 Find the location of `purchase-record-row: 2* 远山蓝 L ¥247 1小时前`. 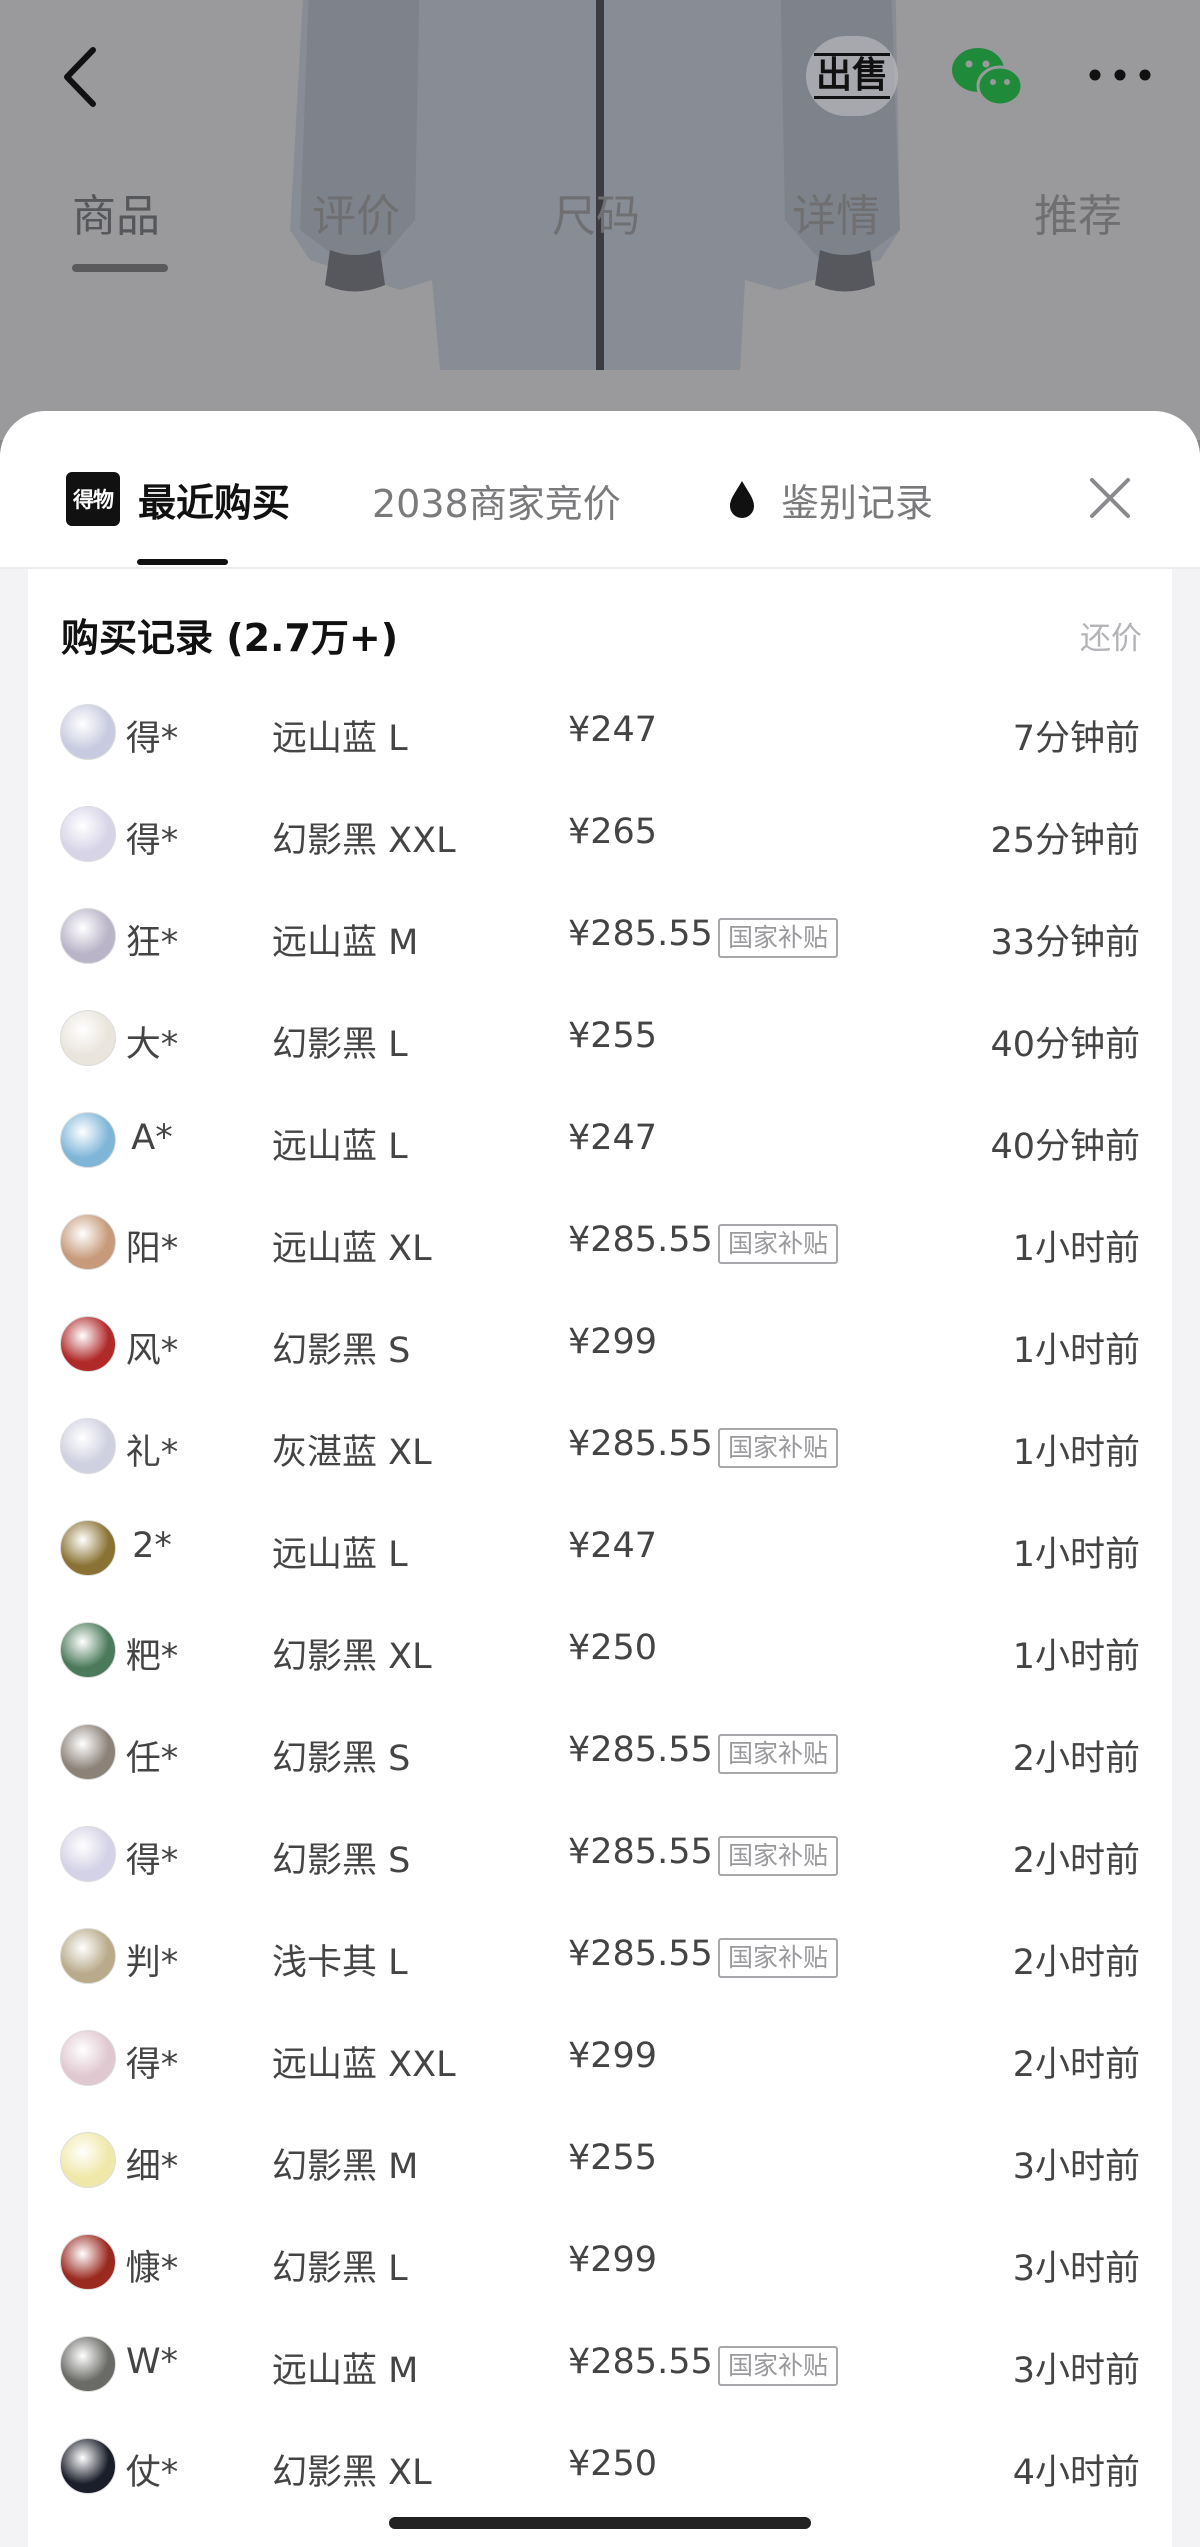

purchase-record-row: 2* 远山蓝 L ¥247 1小时前 is located at coordinates (600, 1549).